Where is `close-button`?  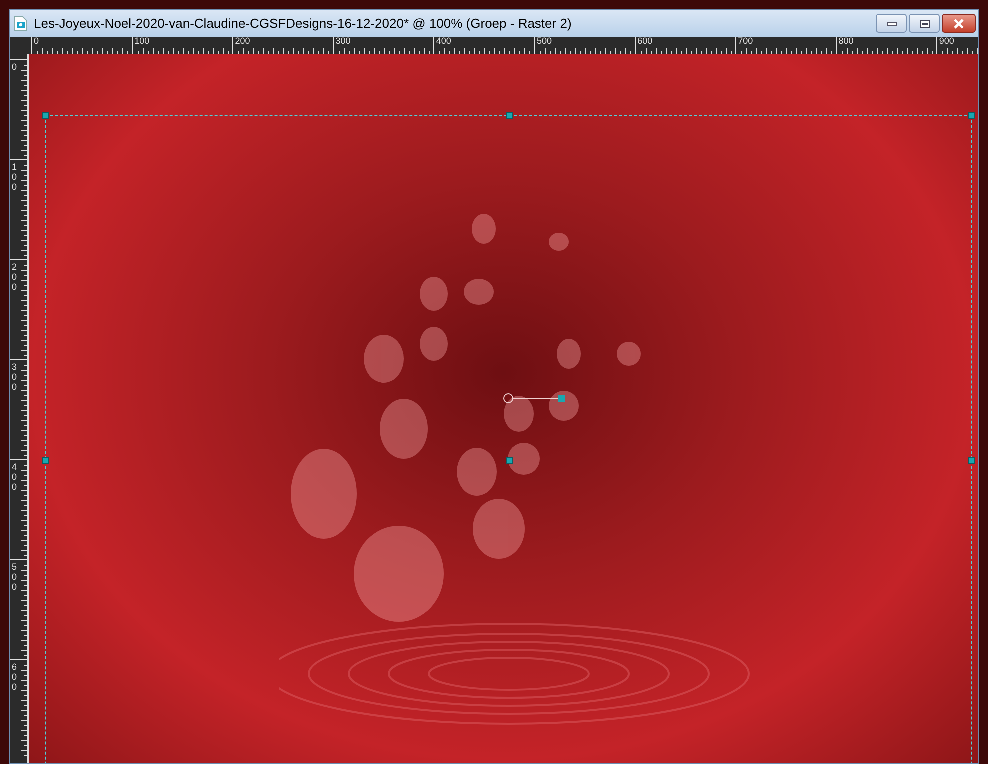 close-button is located at coordinates (959, 23).